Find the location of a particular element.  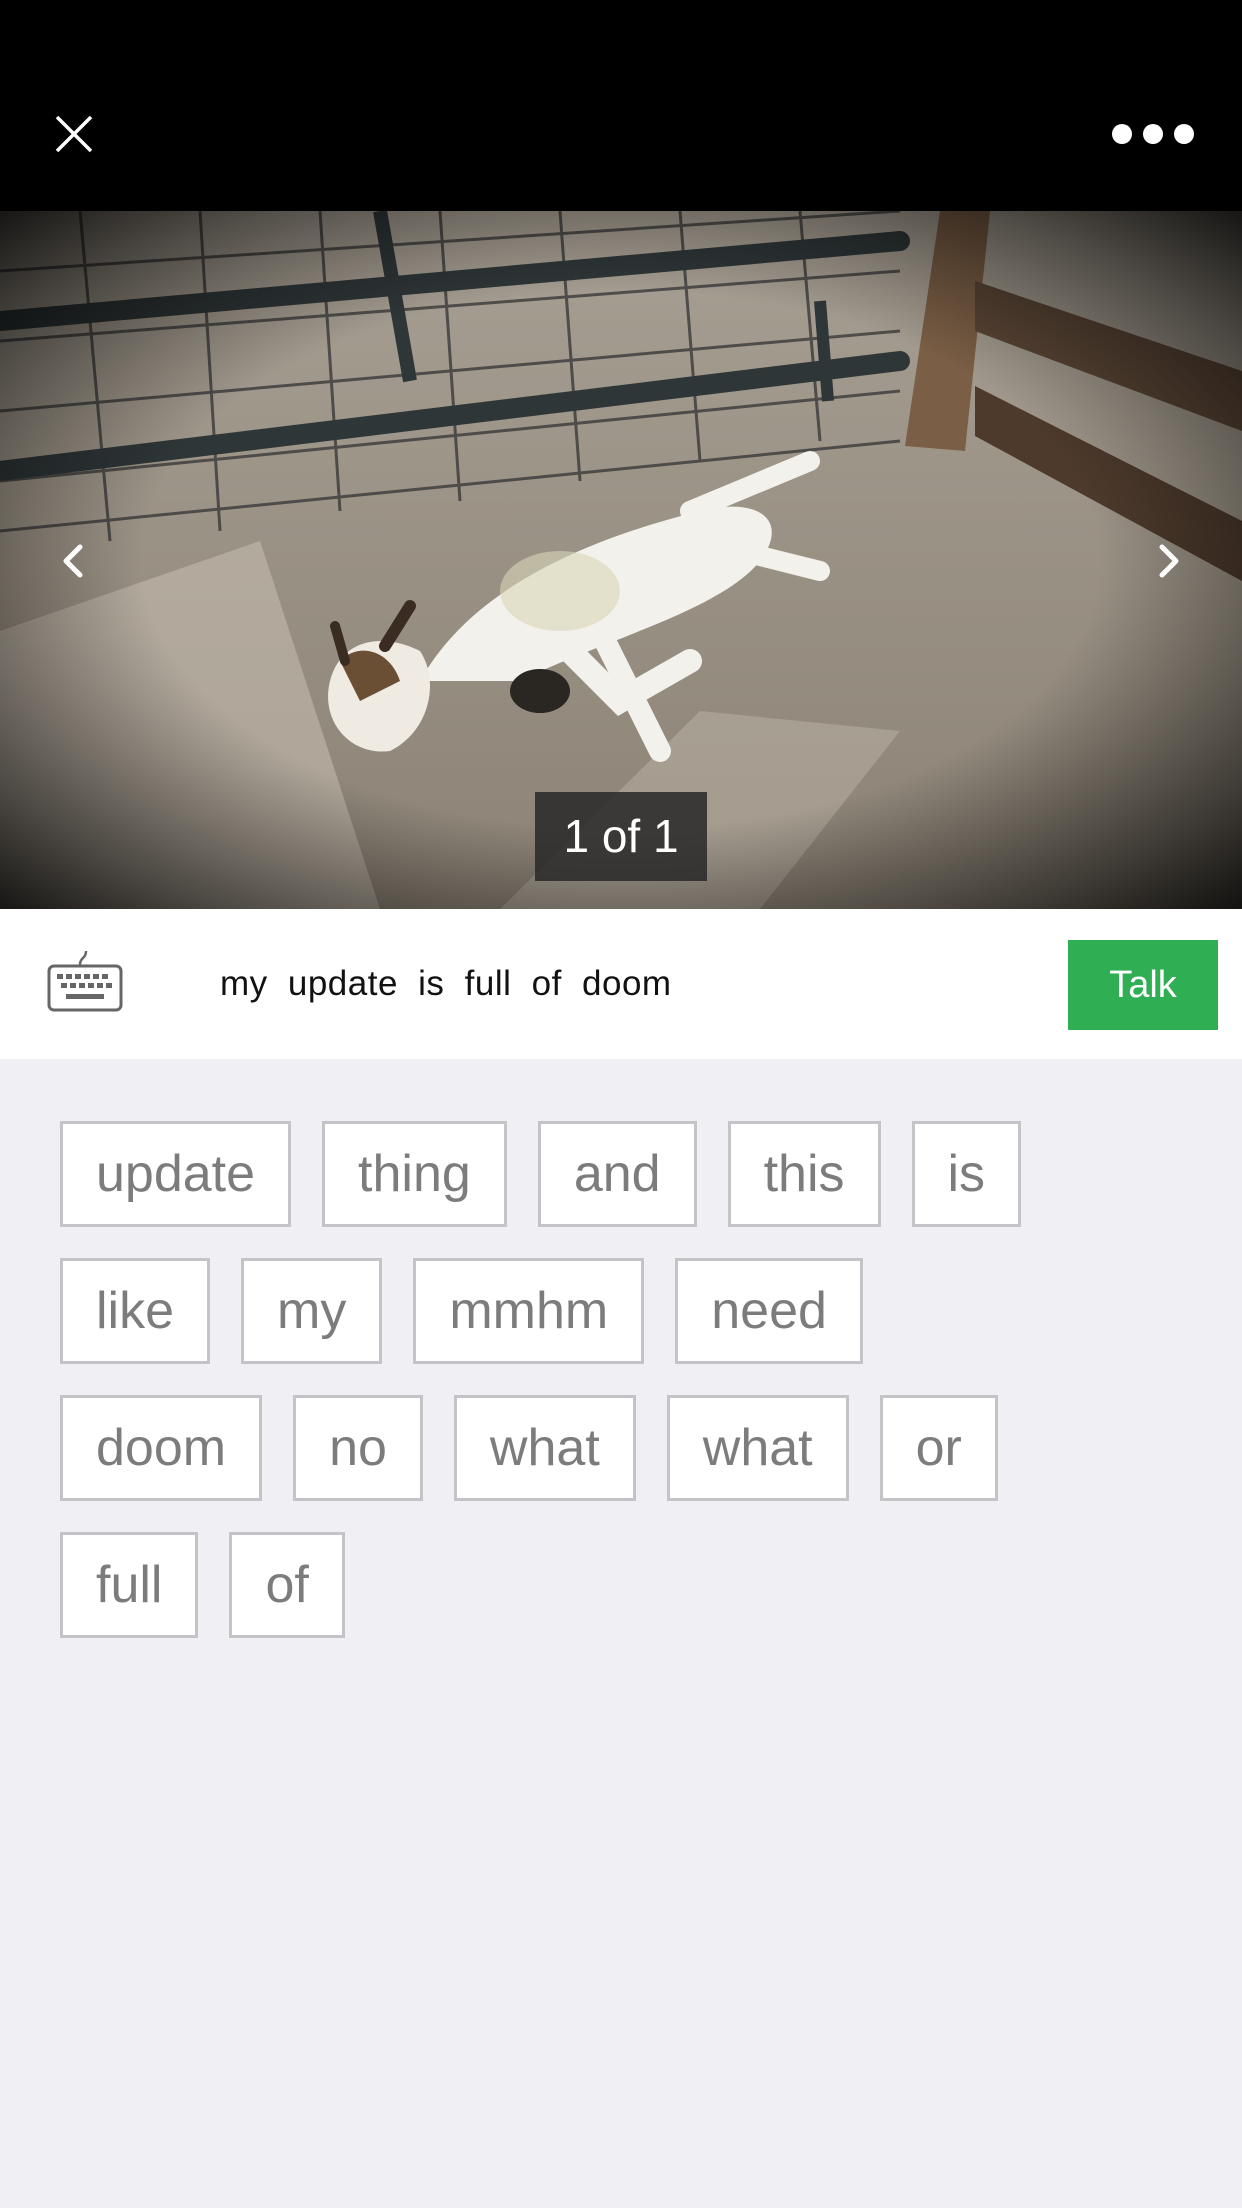

word-row: full of is located at coordinates (625, 1585).